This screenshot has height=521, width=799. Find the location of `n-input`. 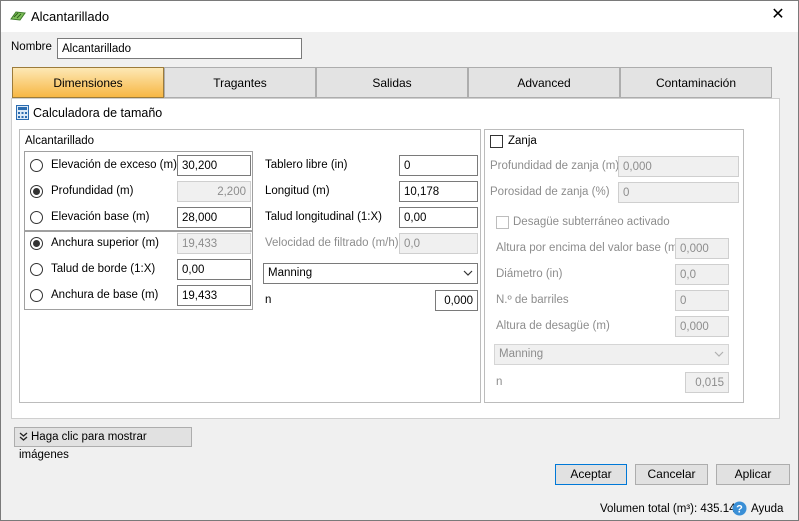

n-input is located at coordinates (456, 300).